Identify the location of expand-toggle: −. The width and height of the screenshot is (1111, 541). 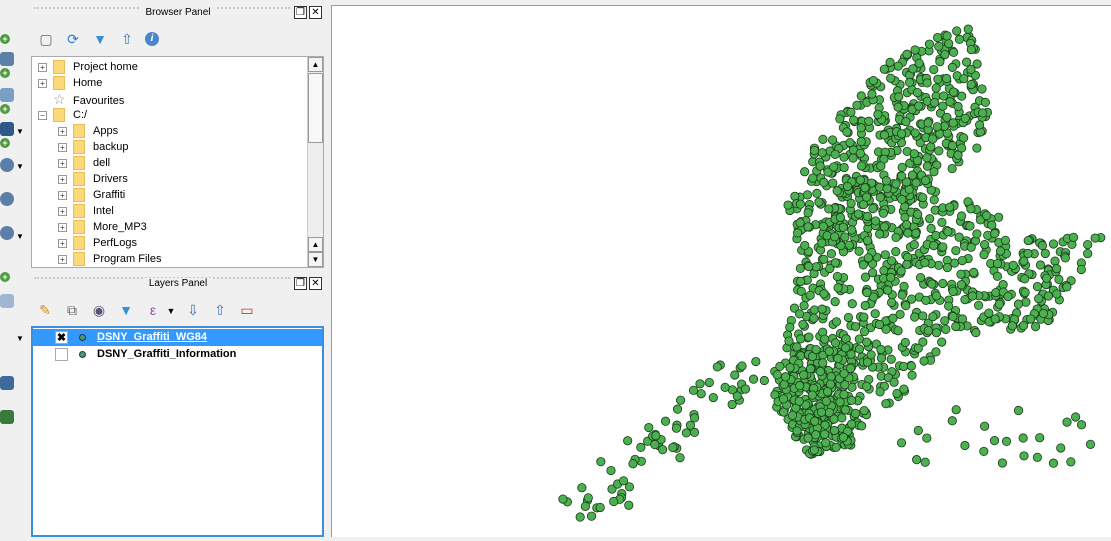
(42, 115).